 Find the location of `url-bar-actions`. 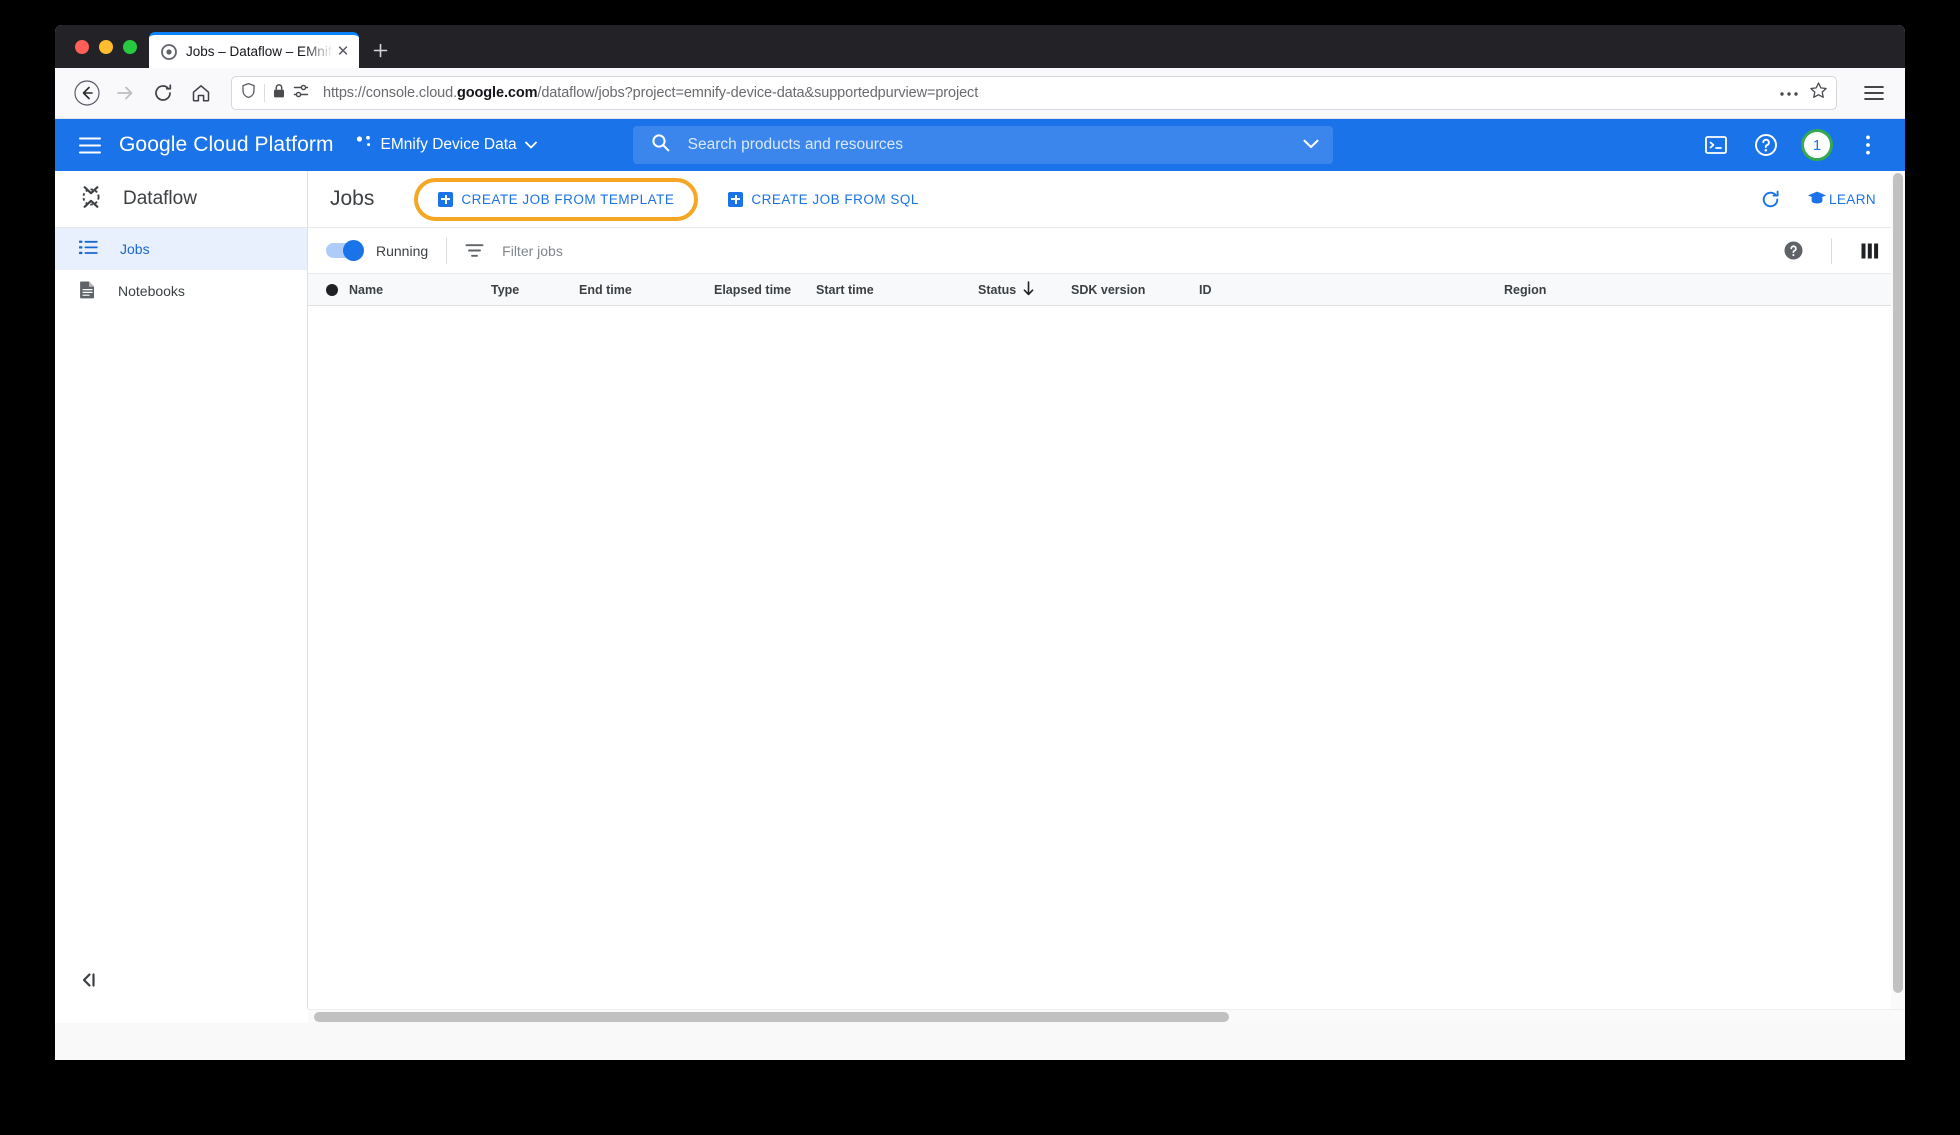

url-bar-actions is located at coordinates (1799, 93).